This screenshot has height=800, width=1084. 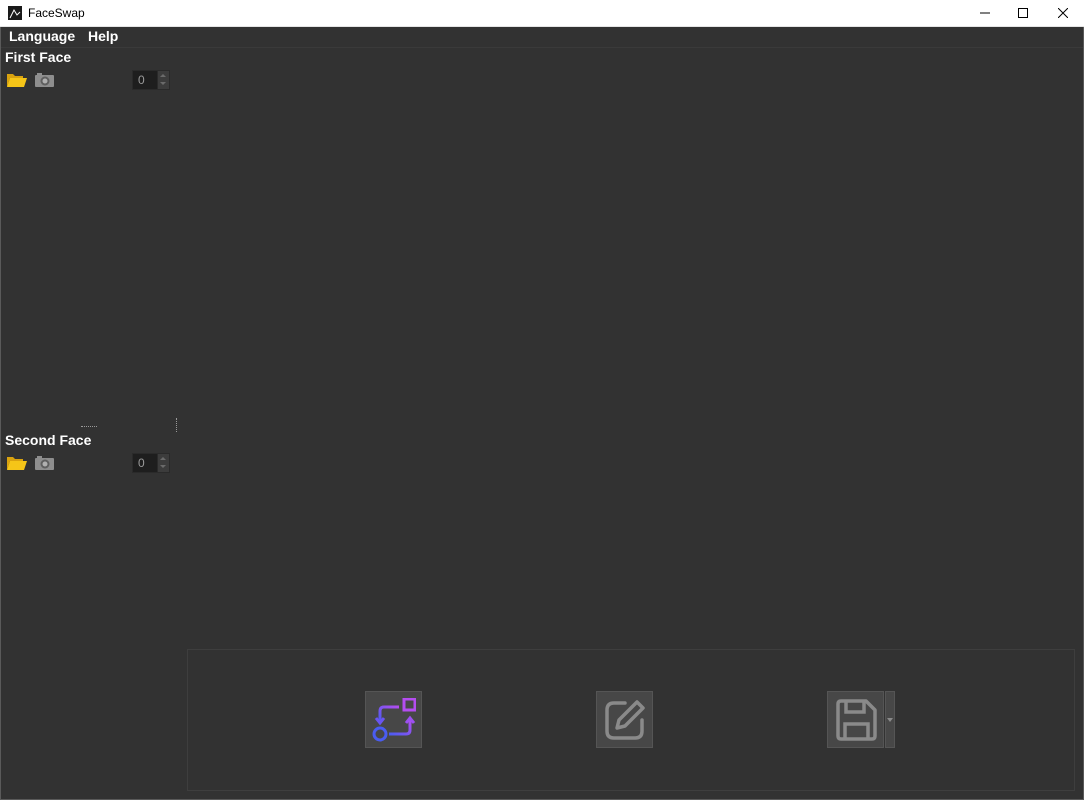 I want to click on second-face-open-button, so click(x=17, y=463).